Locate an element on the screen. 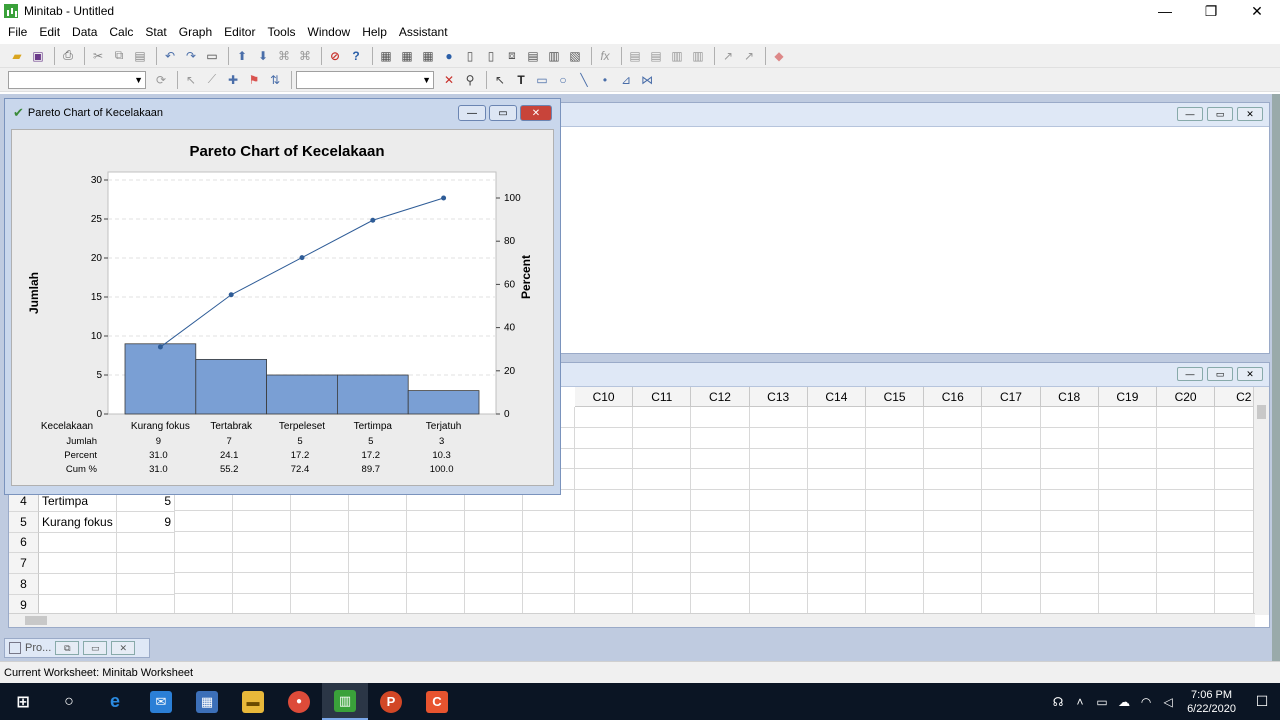 The height and width of the screenshot is (720, 1280). worksheet-cell: Kurang fokus is located at coordinates (78, 522).